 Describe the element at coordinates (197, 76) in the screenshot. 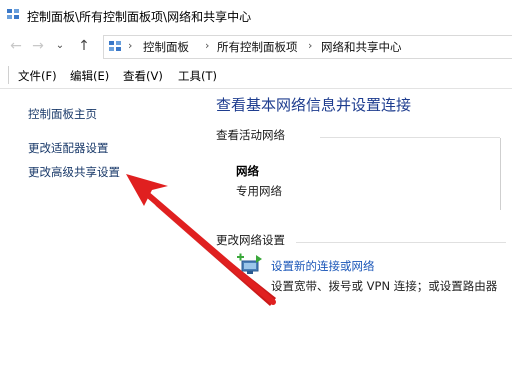

I see `menu-tools: 工具(T)` at that location.